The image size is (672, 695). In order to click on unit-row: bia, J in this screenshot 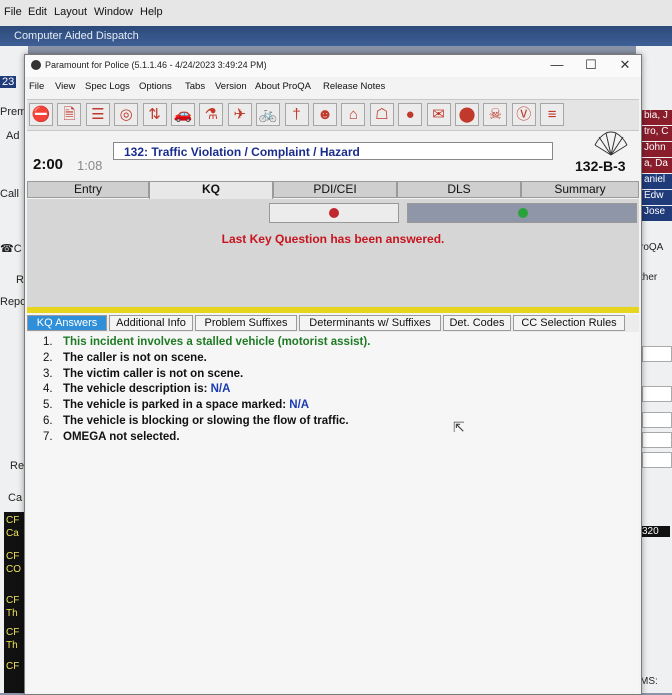, I will do `click(657, 117)`.